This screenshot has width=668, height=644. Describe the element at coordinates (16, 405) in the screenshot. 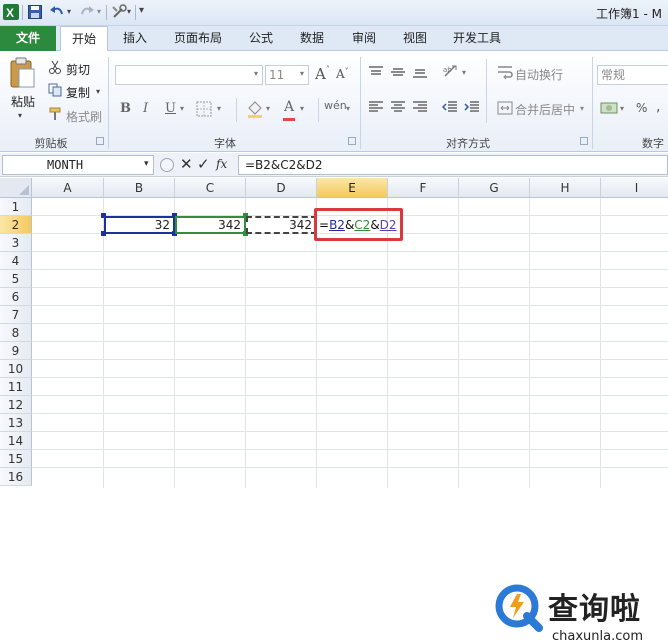

I see `row-header-12: 12` at that location.